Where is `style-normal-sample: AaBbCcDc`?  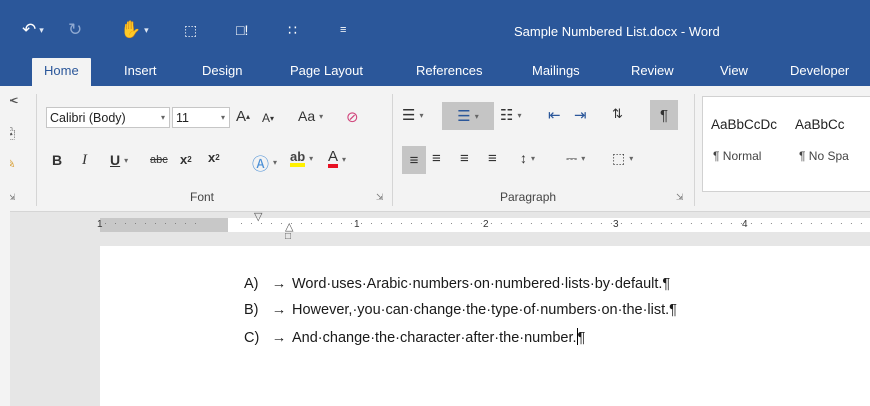 style-normal-sample: AaBbCcDc is located at coordinates (744, 124).